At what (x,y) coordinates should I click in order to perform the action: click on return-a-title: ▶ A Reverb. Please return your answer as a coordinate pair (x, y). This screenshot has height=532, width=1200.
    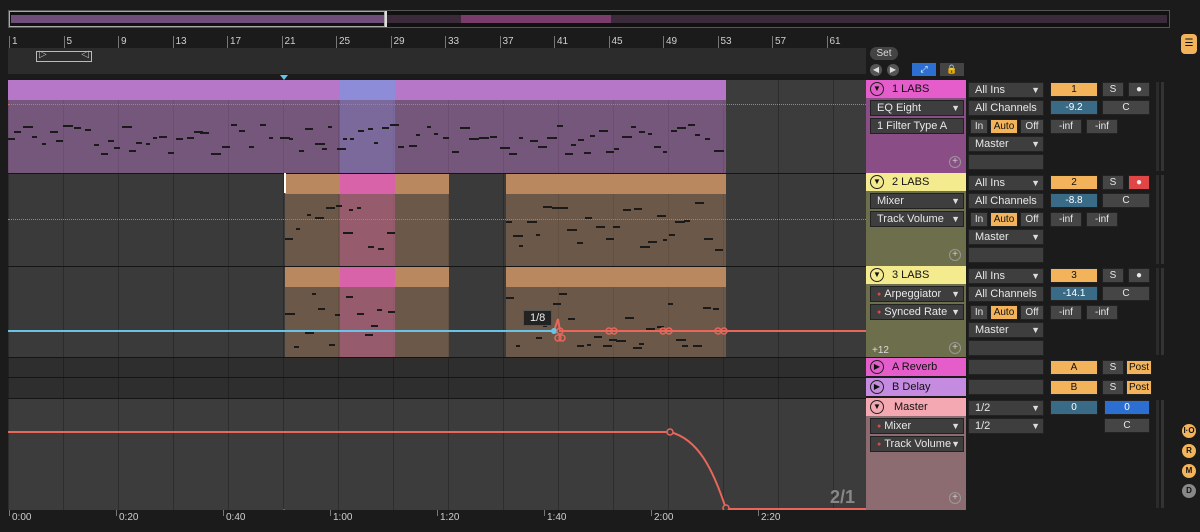
    Looking at the image, I should click on (916, 367).